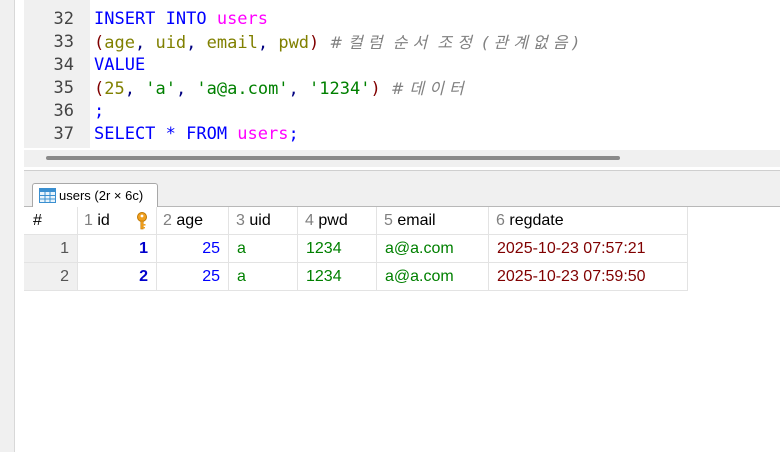 This screenshot has width=780, height=452. Describe the element at coordinates (588, 249) in the screenshot. I see `cell-regdate: 2025-10-23 07:57:21` at that location.